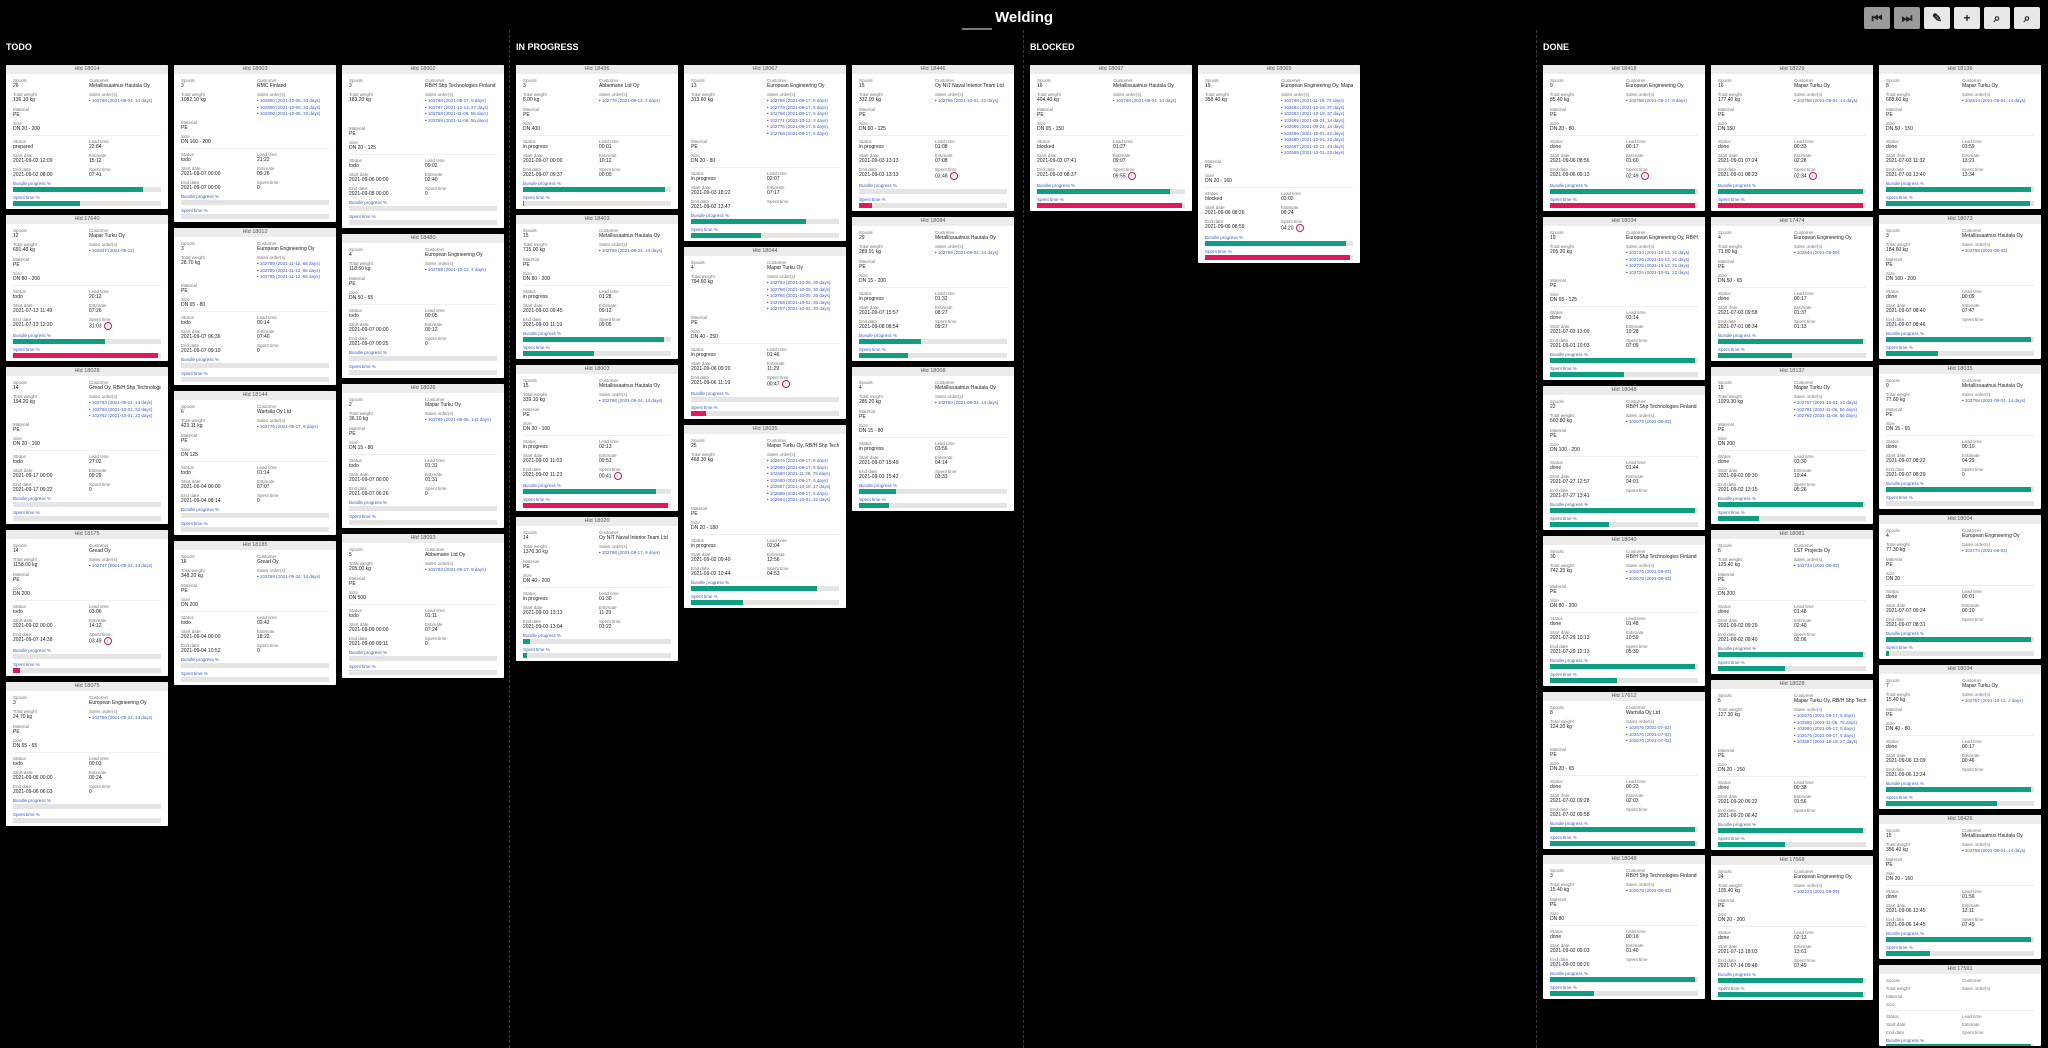 The width and height of the screenshot is (2048, 1048). What do you see at coordinates (1662, 572) in the screenshot?
I see `sales-order-link: 102676 (2021-09-03)` at bounding box center [1662, 572].